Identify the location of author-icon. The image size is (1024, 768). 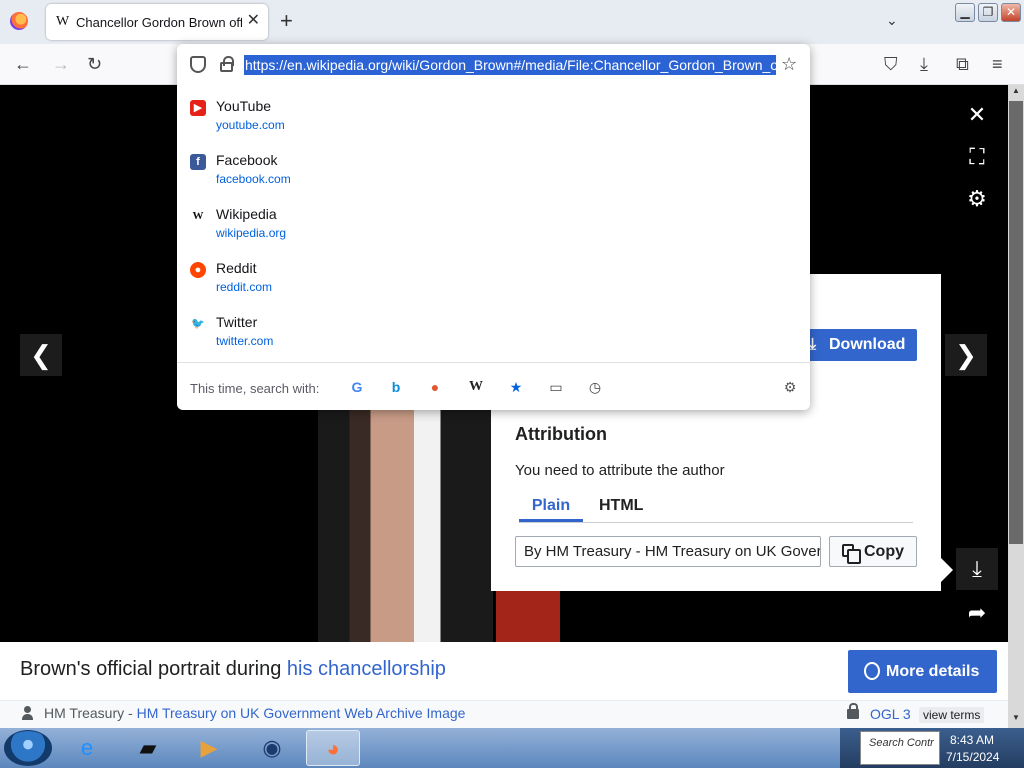
(27, 713).